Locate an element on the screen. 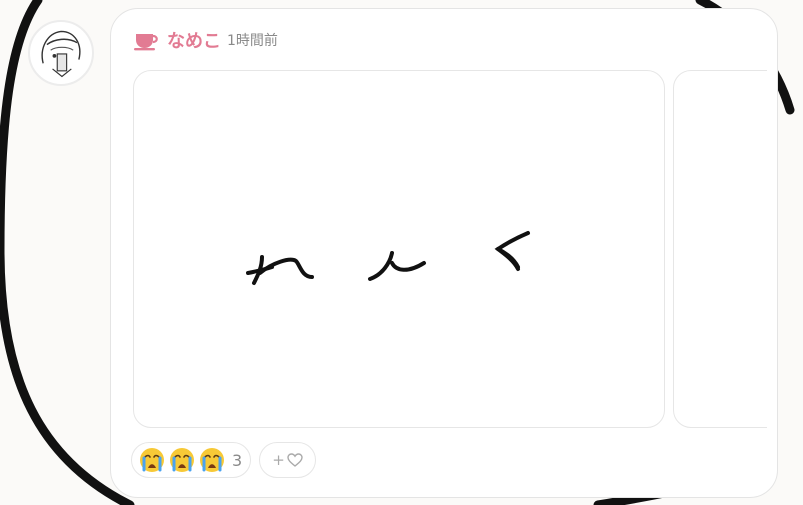 The image size is (803, 505). user-avatar is located at coordinates (61, 53).